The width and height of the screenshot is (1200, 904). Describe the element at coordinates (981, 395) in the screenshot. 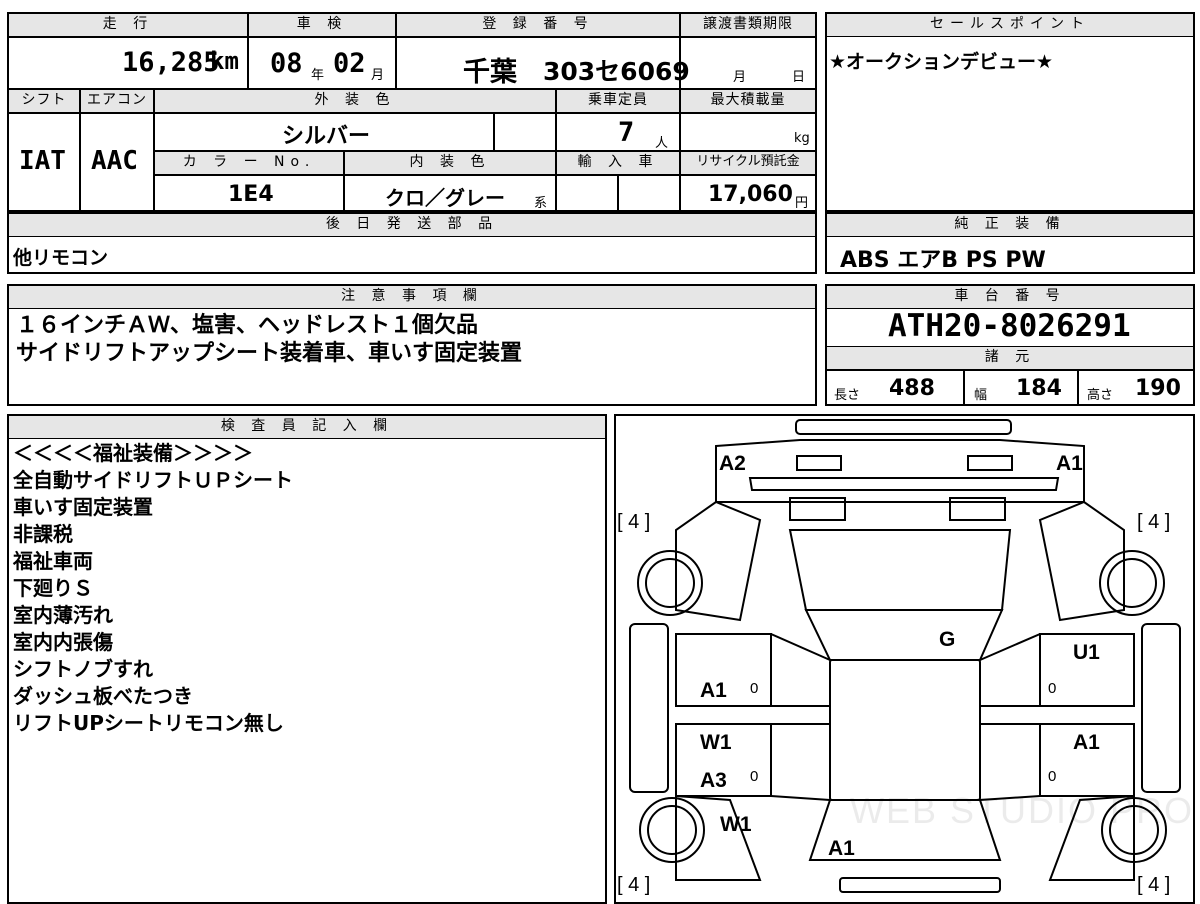

I see `width-label: 幅` at that location.